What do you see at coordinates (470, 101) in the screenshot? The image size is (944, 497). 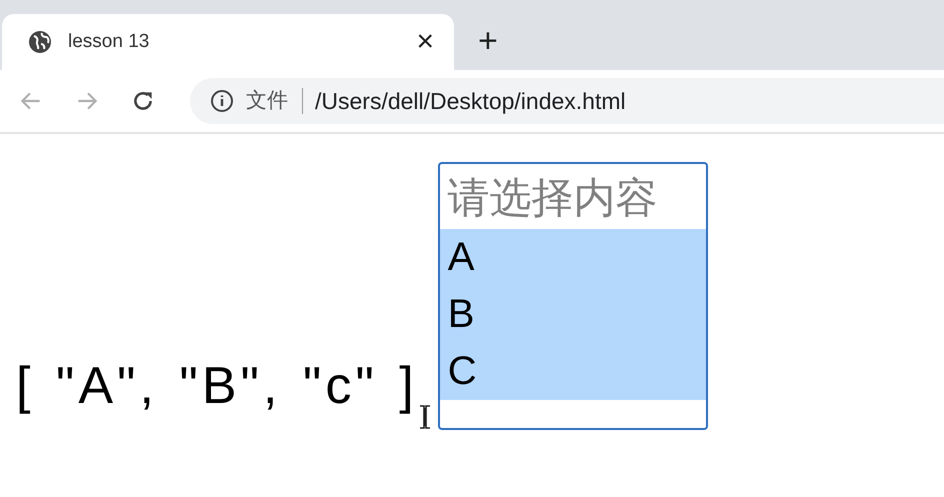 I see `url-text: /Users/dell/Desktop/index.html` at bounding box center [470, 101].